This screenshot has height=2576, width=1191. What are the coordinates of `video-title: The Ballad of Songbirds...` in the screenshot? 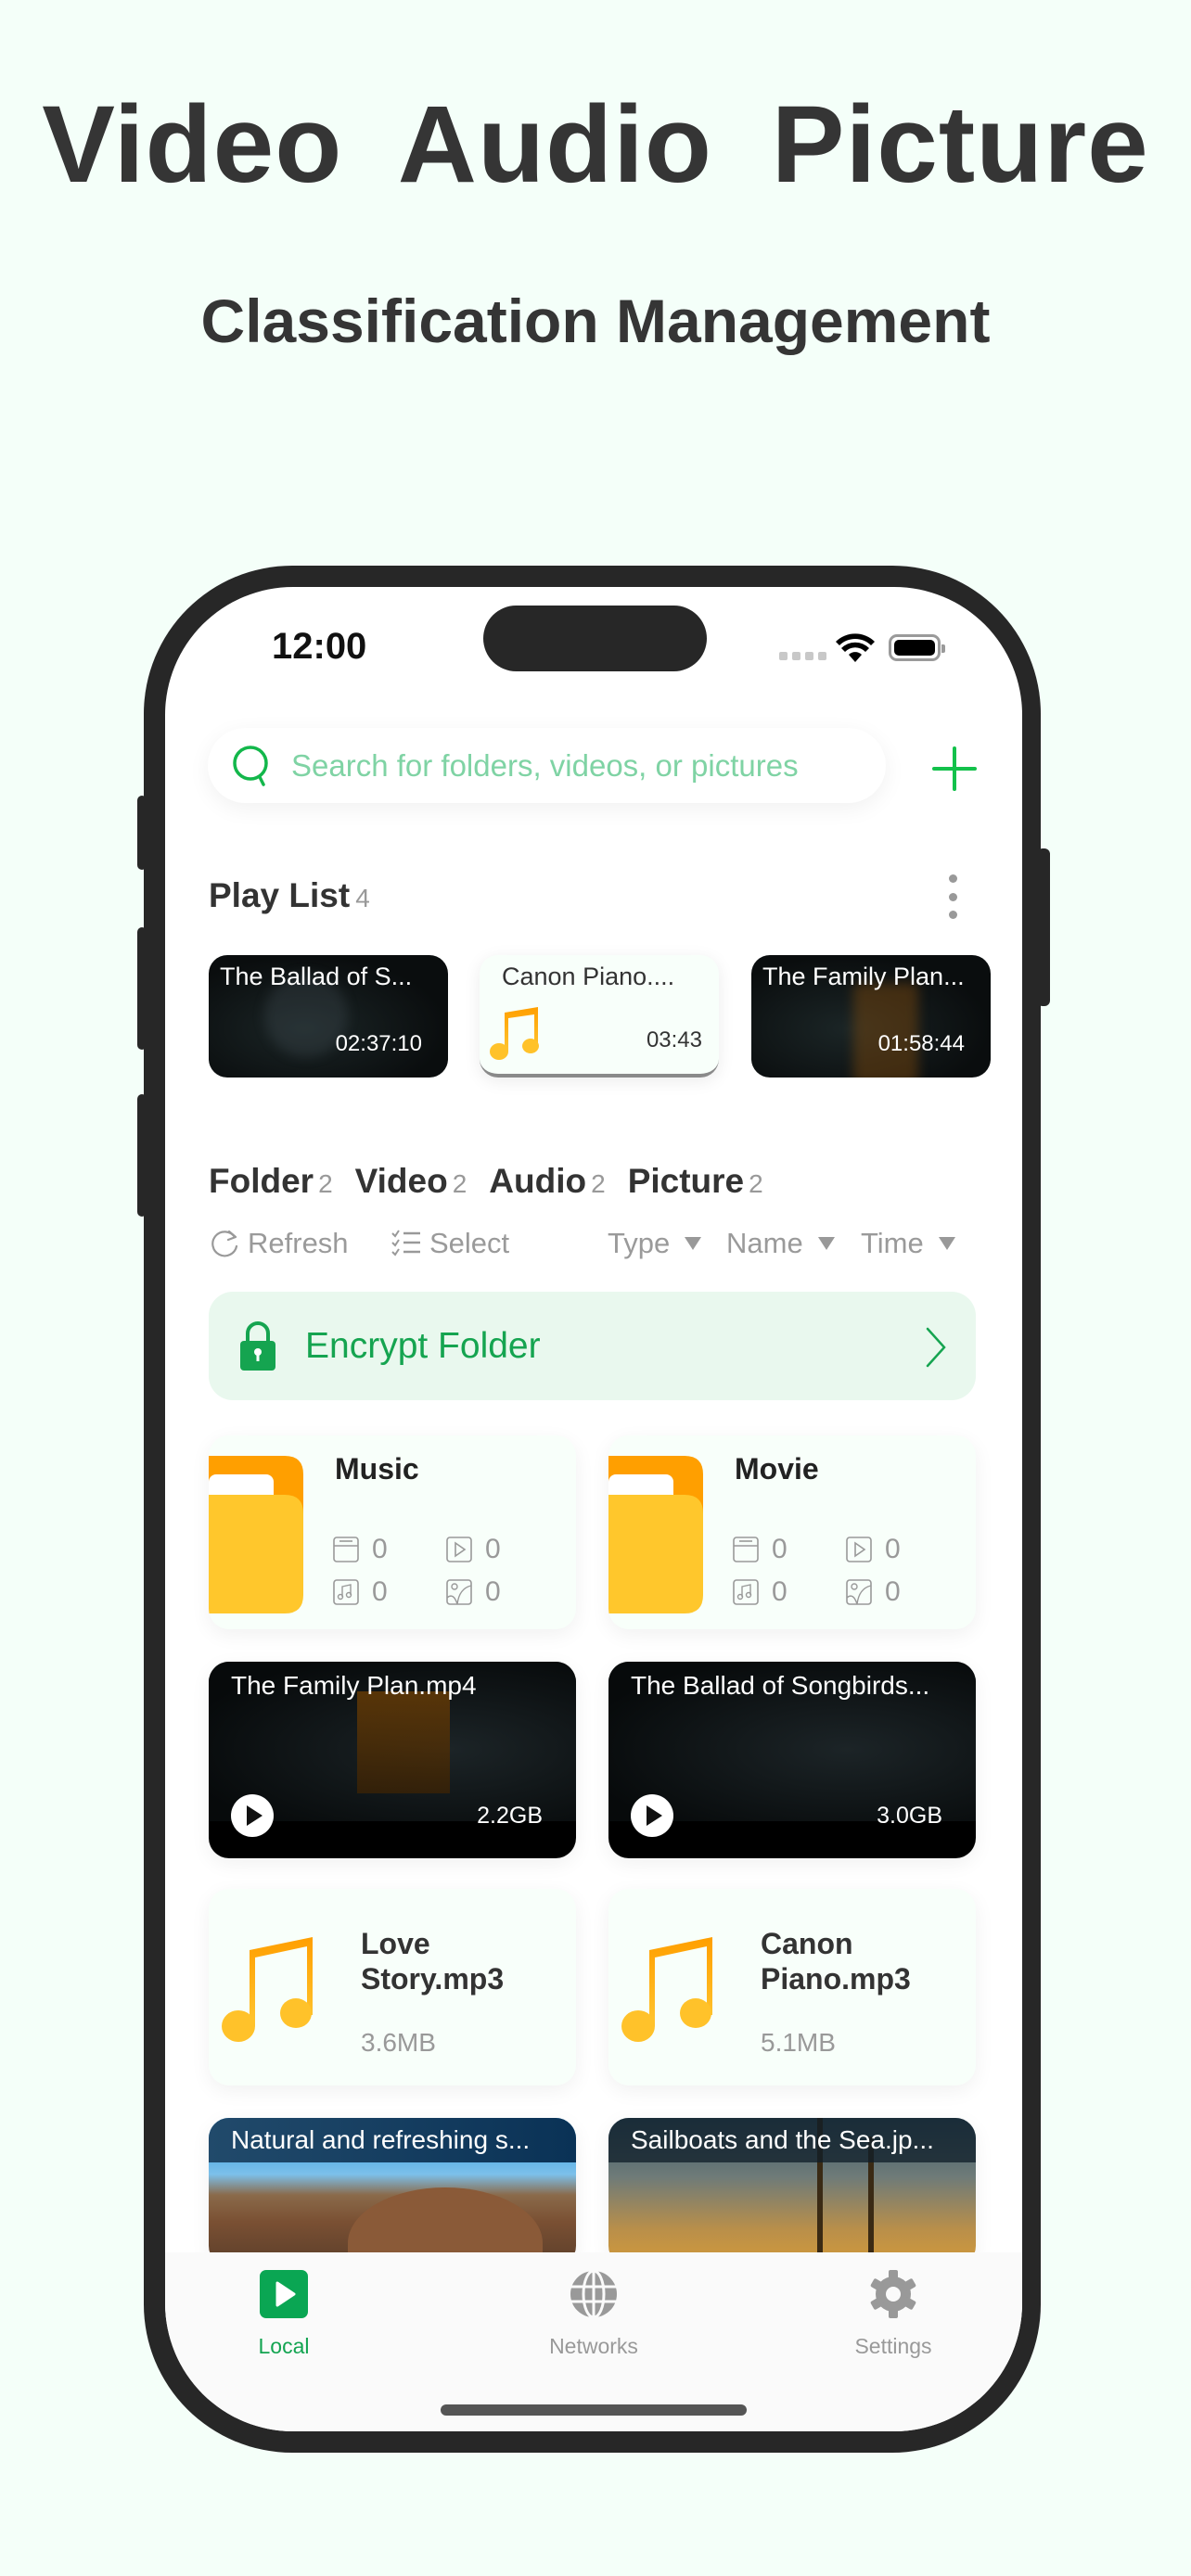 It's located at (780, 1686).